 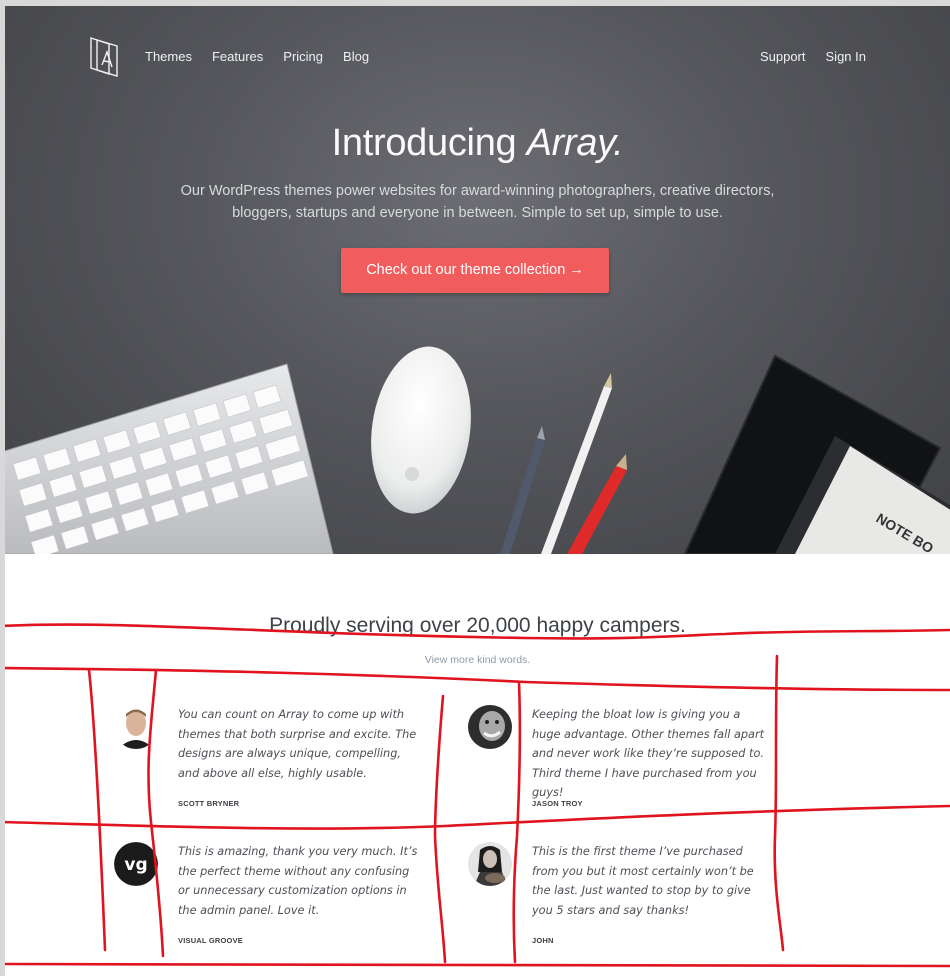 I want to click on nav-link-pricing: Pricing, so click(x=303, y=56).